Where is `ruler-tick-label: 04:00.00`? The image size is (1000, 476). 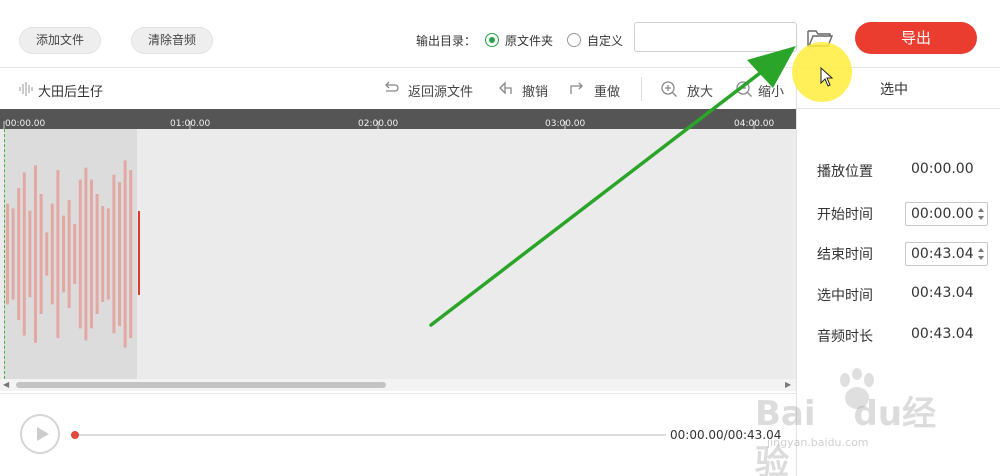
ruler-tick-label: 04:00.00 is located at coordinates (754, 124).